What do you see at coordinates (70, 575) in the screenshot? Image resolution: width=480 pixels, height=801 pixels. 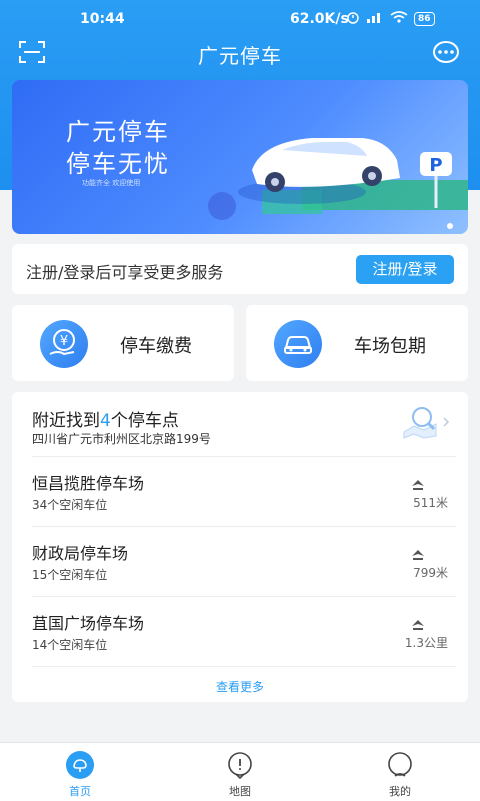 I see `lot-free-spaces: 15个空闲车位` at bounding box center [70, 575].